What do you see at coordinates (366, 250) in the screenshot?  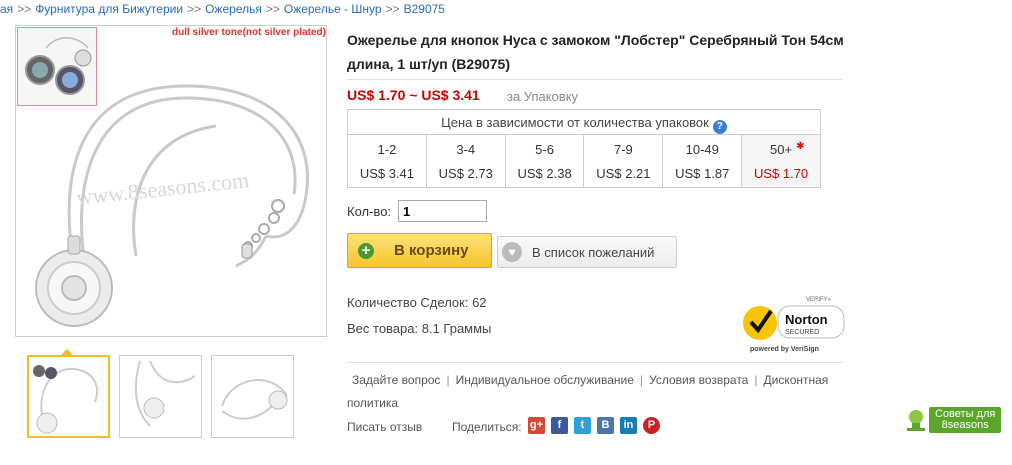 I see `plus-icon: +` at bounding box center [366, 250].